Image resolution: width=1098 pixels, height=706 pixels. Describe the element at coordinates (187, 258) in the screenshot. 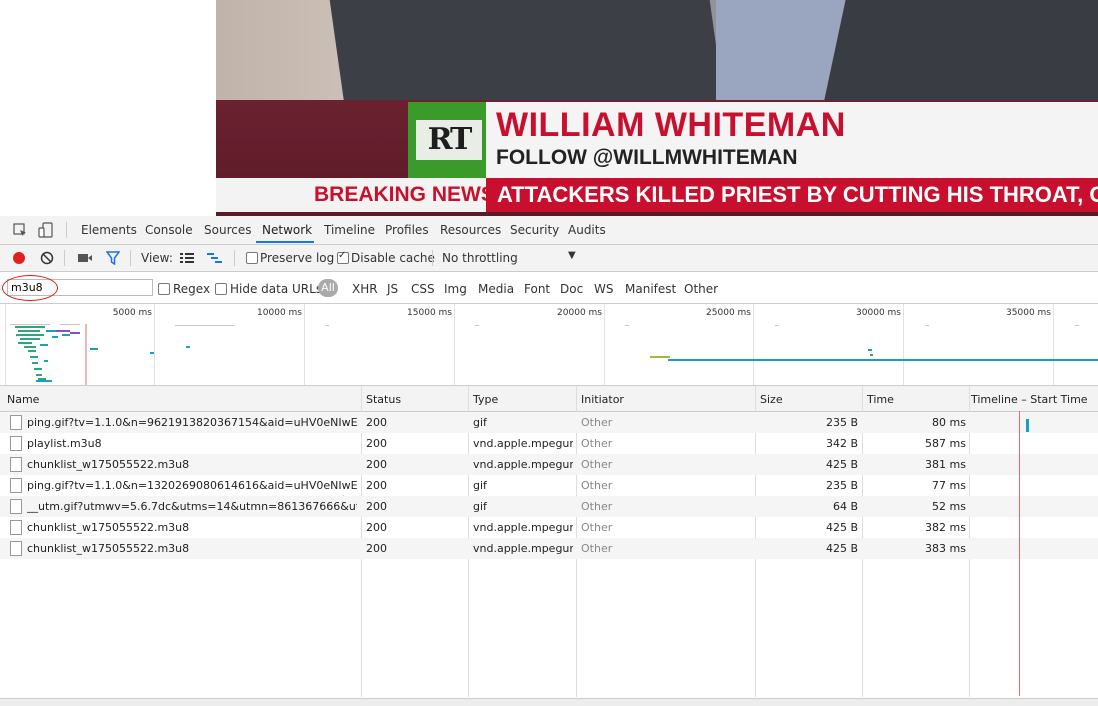

I see `large-rows-icon` at that location.